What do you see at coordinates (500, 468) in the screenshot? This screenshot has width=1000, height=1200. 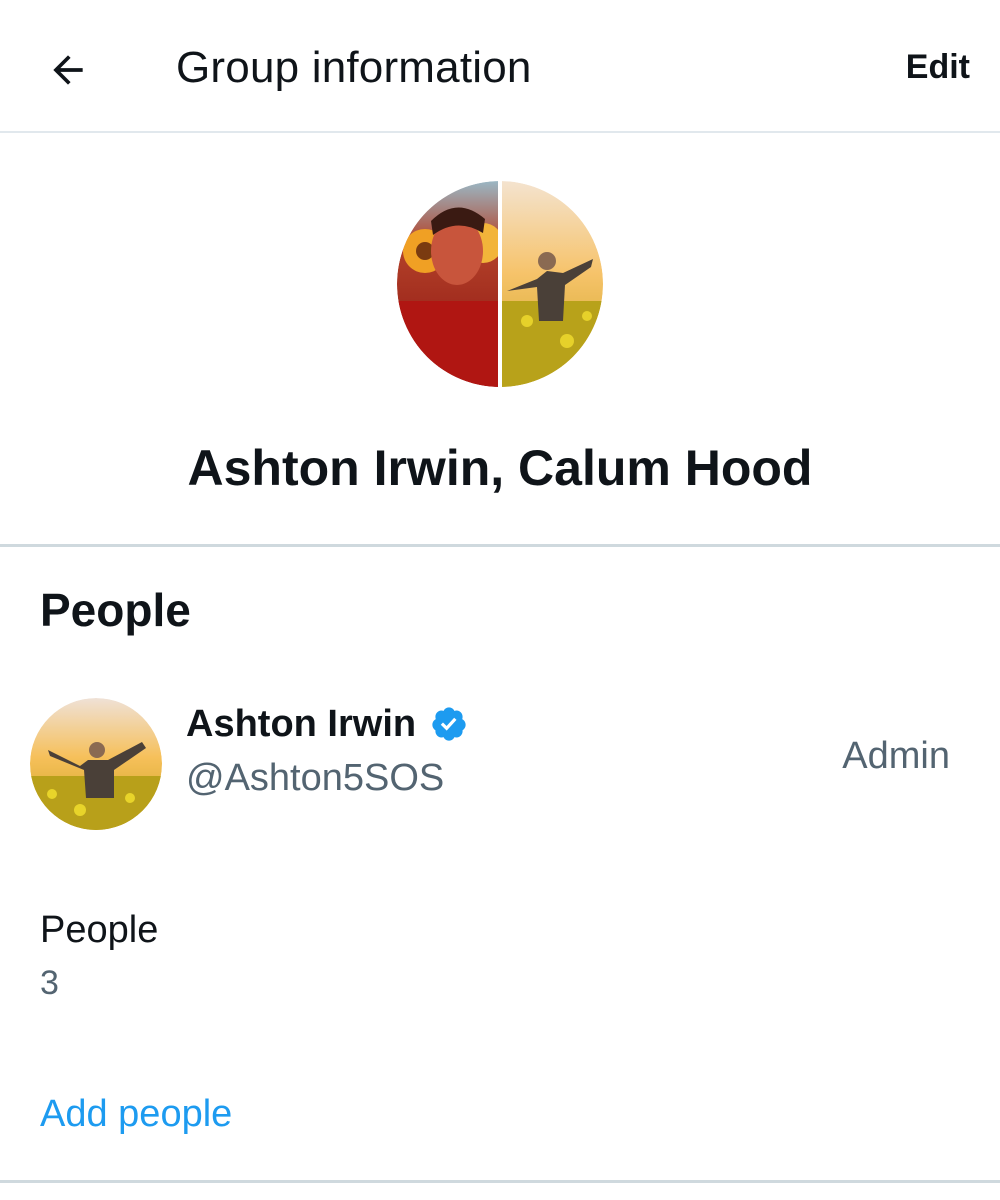 I see `group-name: Ashton Irwin, Calum Hood` at bounding box center [500, 468].